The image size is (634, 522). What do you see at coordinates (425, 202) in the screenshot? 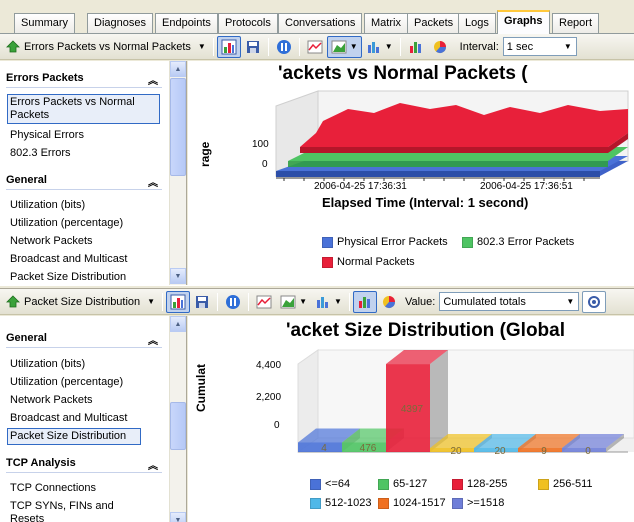
I see `x-axis-label: Elapsed Time (Interval: 1 second)` at bounding box center [425, 202].